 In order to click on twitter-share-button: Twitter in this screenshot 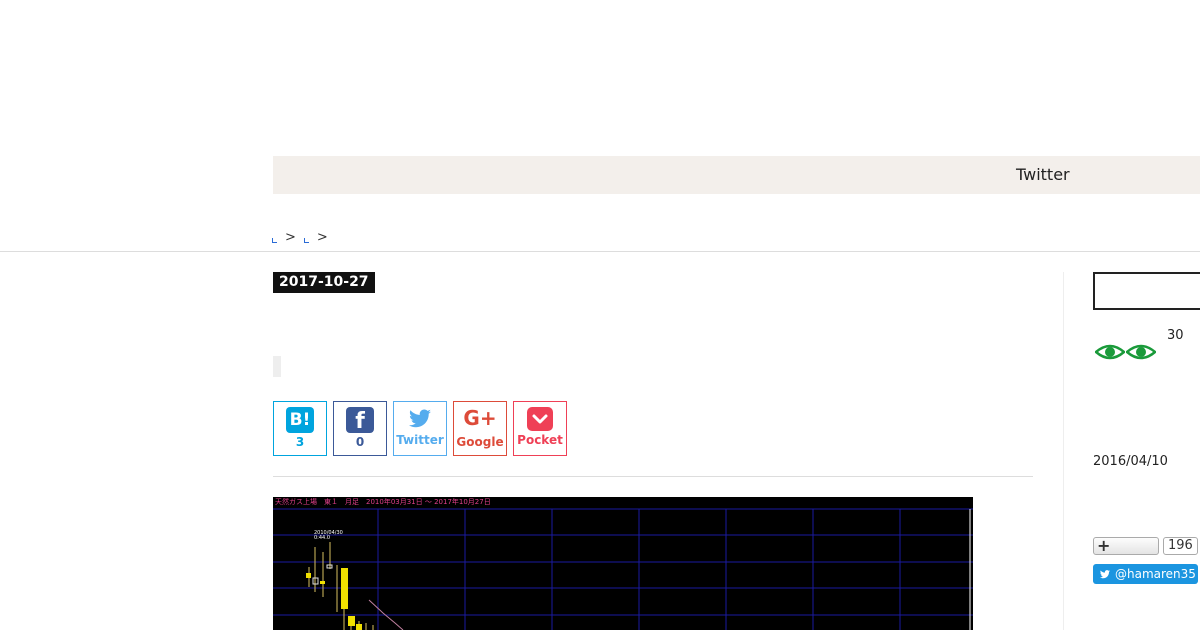, I will do `click(420, 428)`.